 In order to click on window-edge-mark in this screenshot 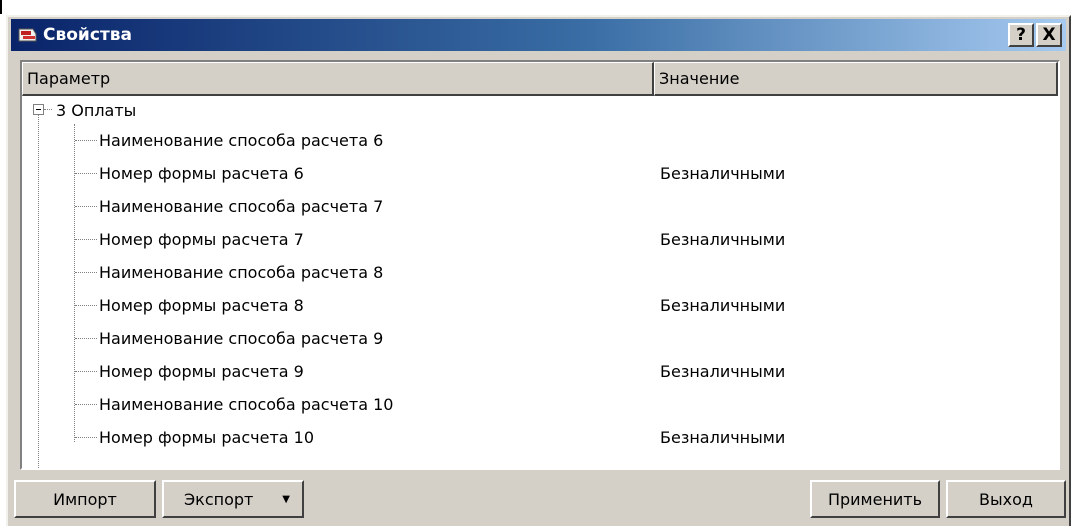, I will do `click(1, 7)`.